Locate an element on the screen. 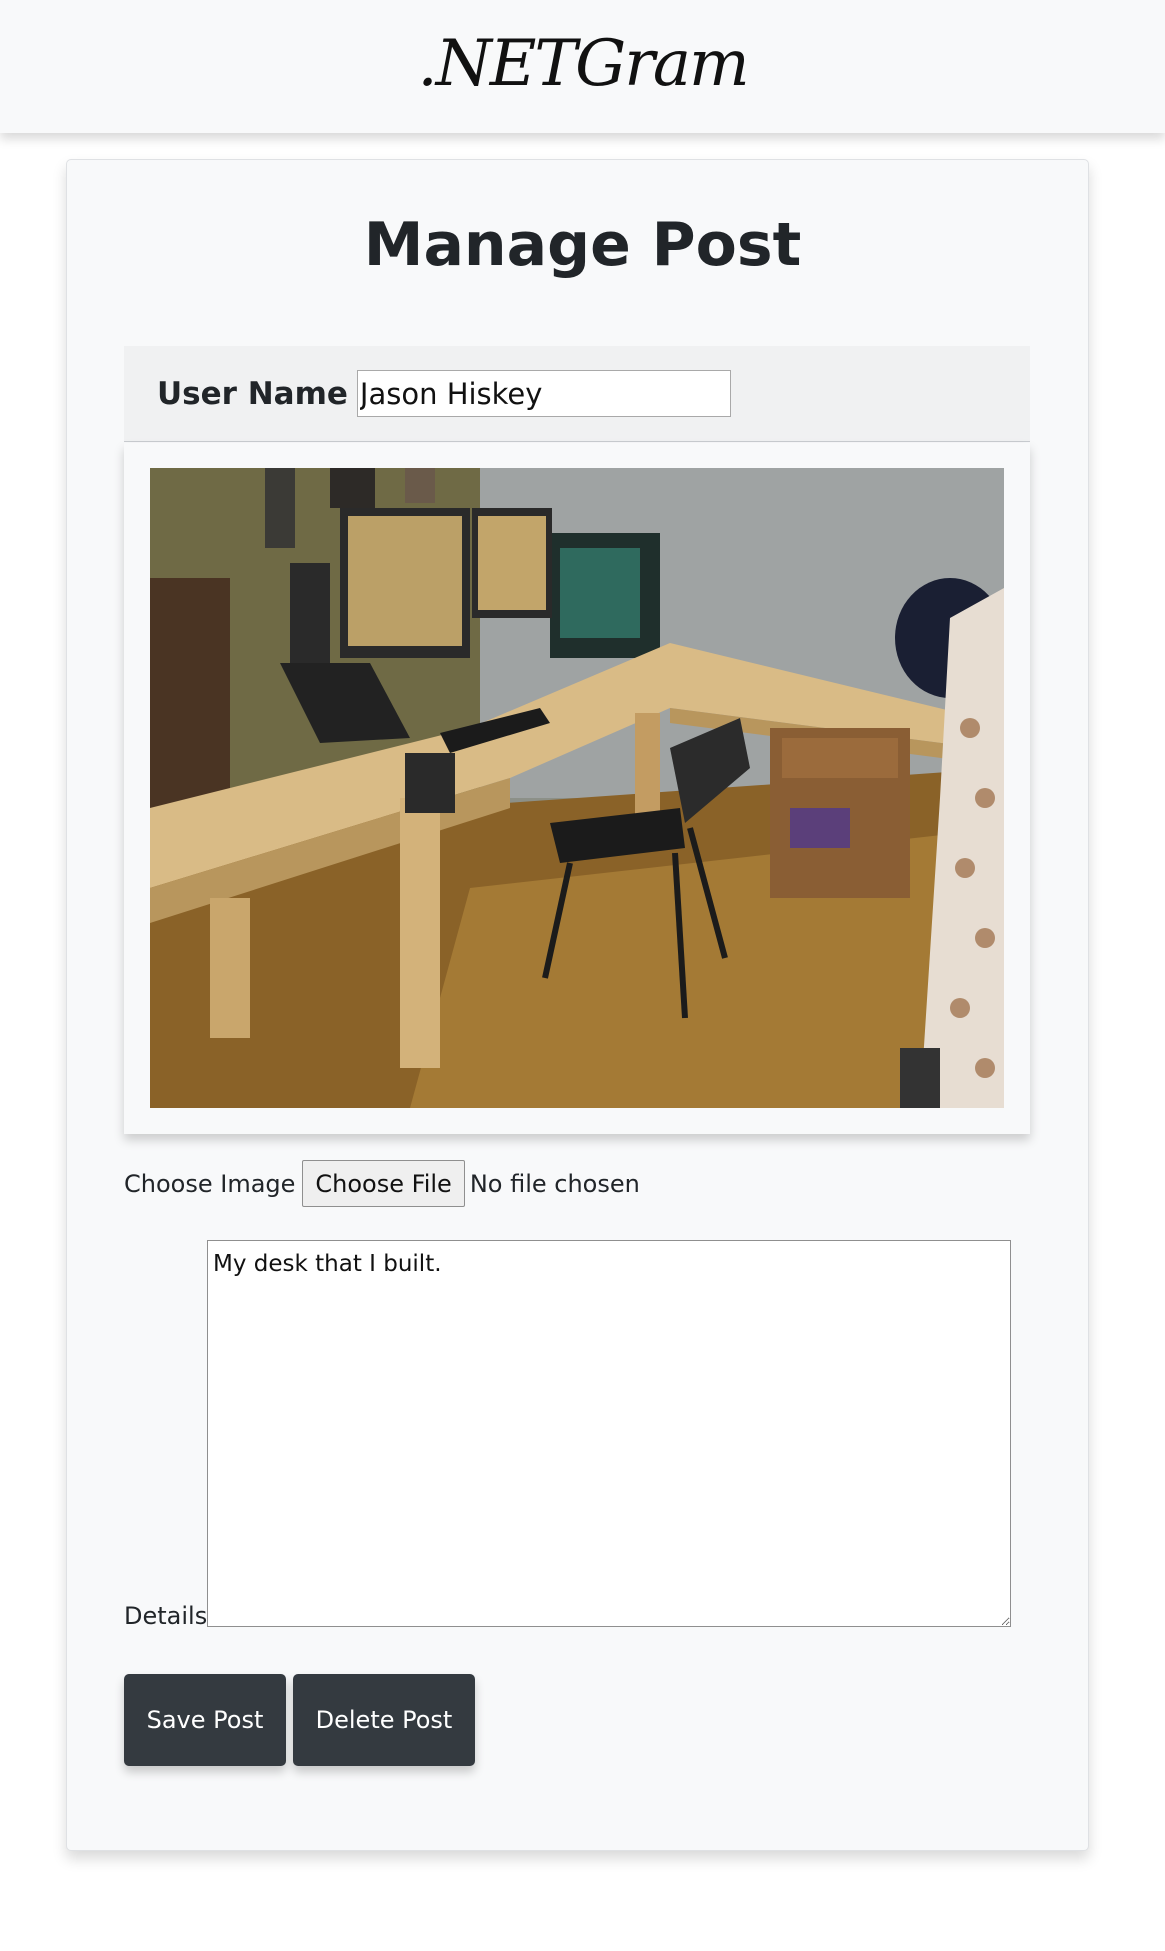 This screenshot has height=1951, width=1165. user-name-label: User Name is located at coordinates (252, 393).